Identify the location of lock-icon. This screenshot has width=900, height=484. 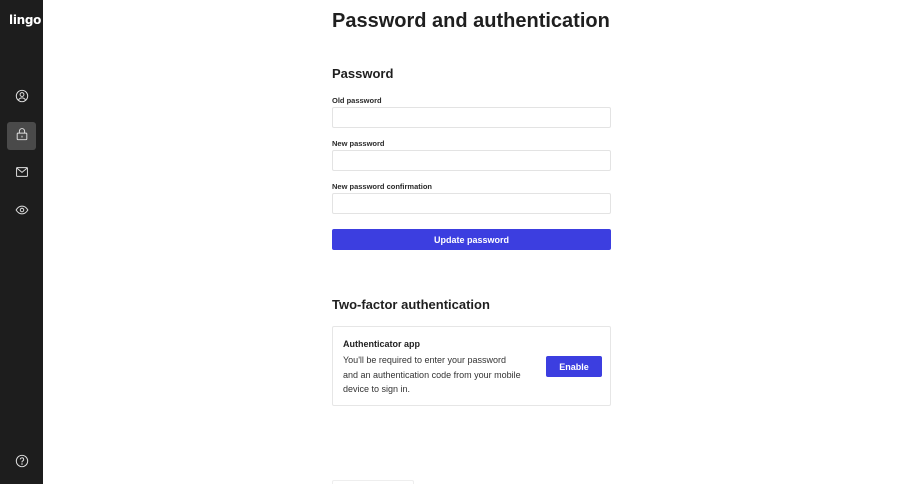
(22, 136).